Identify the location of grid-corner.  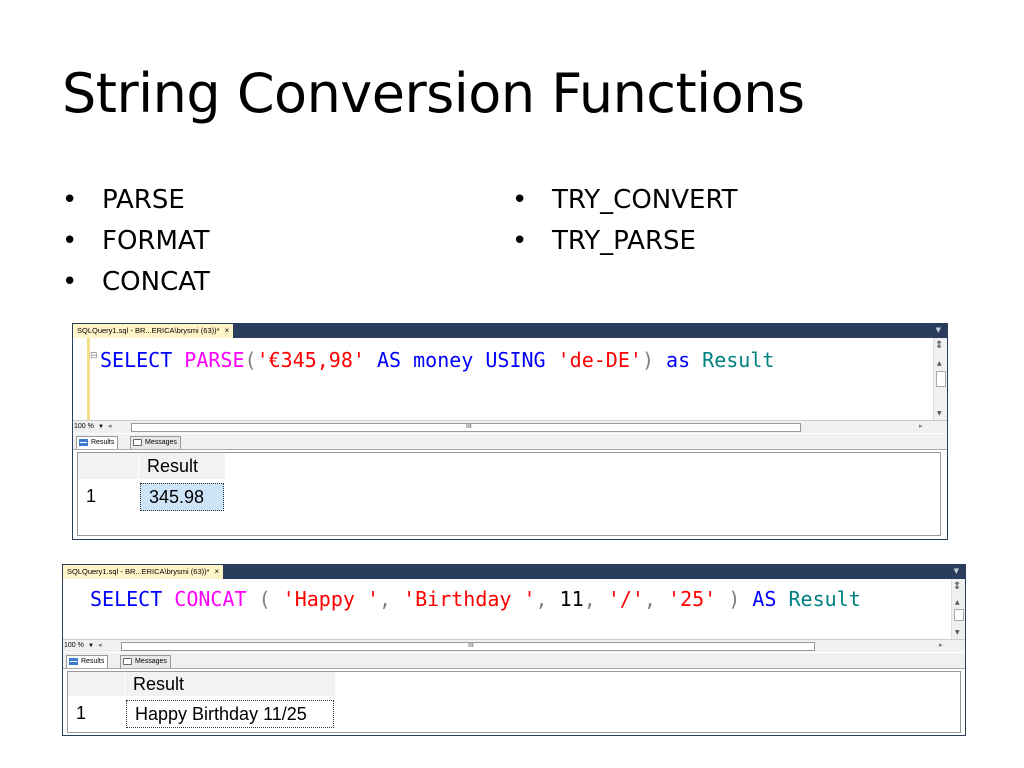
(96, 684).